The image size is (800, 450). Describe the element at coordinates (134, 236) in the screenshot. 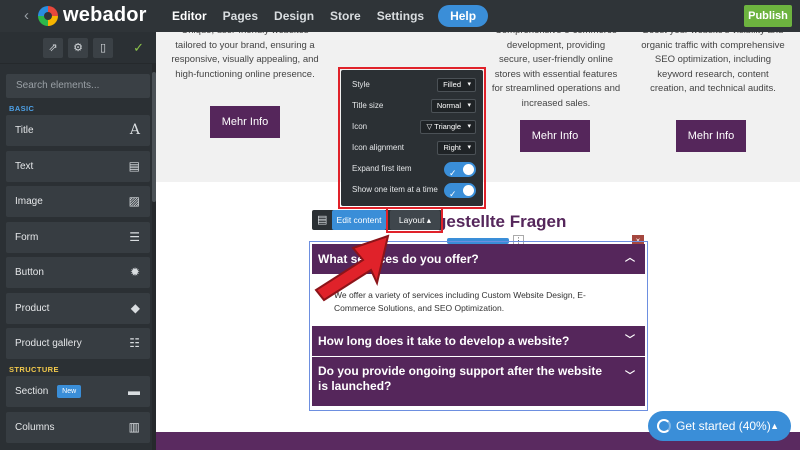

I see `form-icon: ☰` at that location.